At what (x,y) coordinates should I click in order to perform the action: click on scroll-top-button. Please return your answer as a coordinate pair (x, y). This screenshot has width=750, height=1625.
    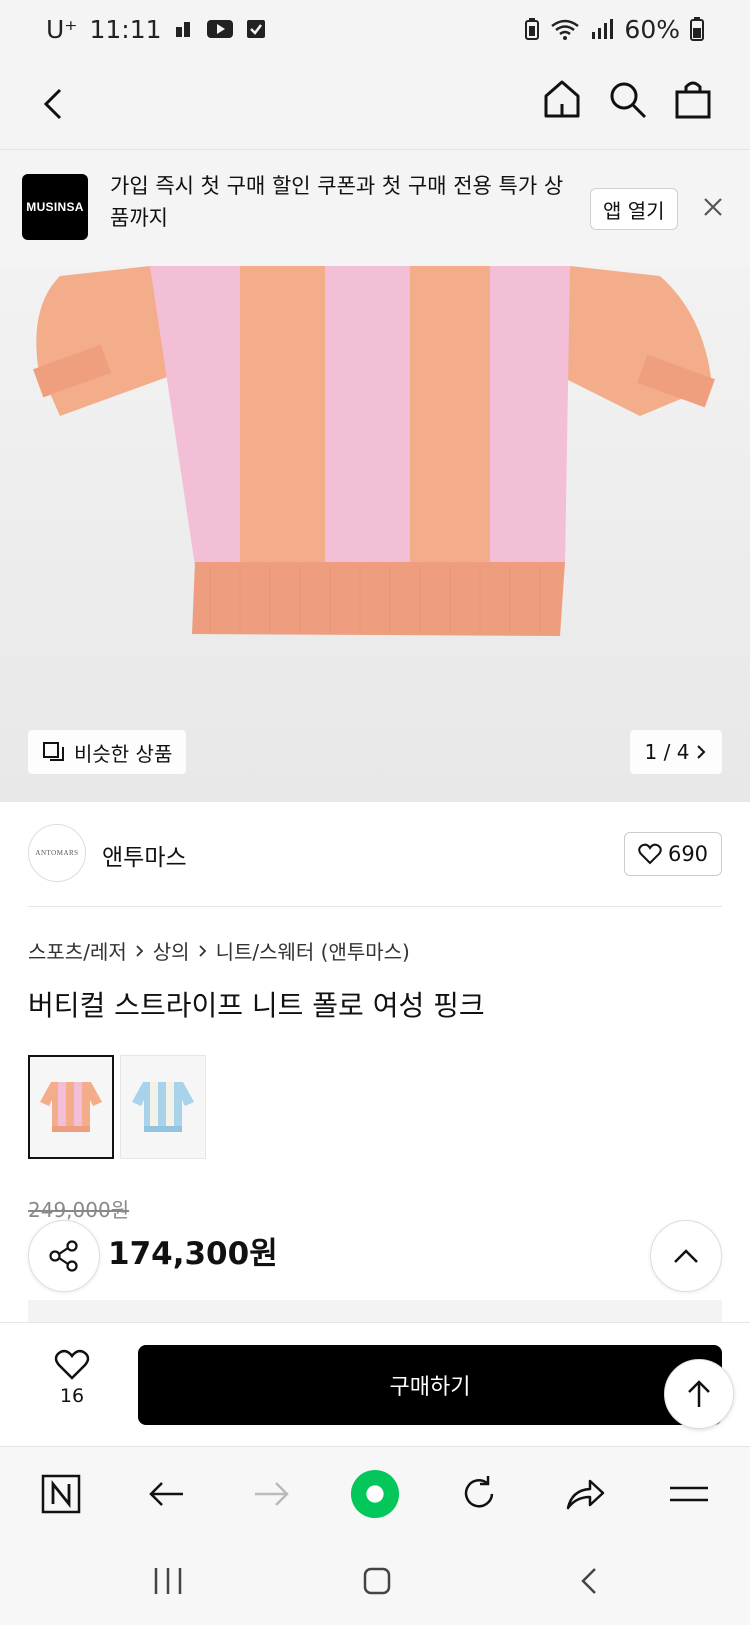
    Looking at the image, I should click on (699, 1394).